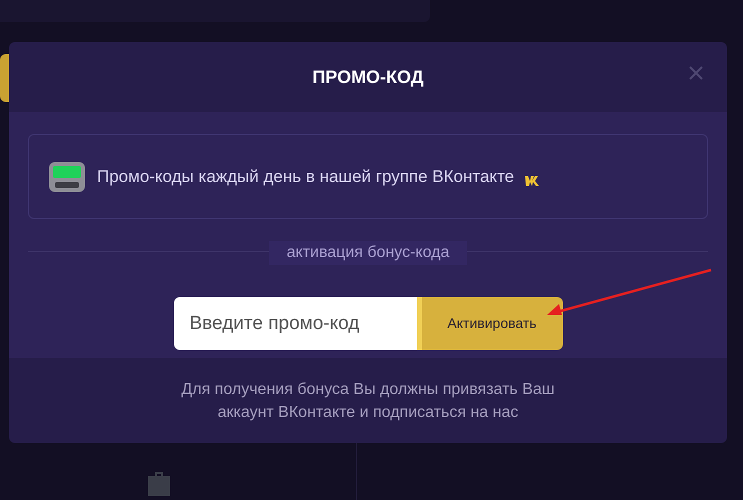 Image resolution: width=743 pixels, height=500 pixels. What do you see at coordinates (368, 401) in the screenshot?
I see `footer-note: Для получения бонуса Вы должны привязать Ваш аккаунт ВКонтакте и подписаться на нас` at bounding box center [368, 401].